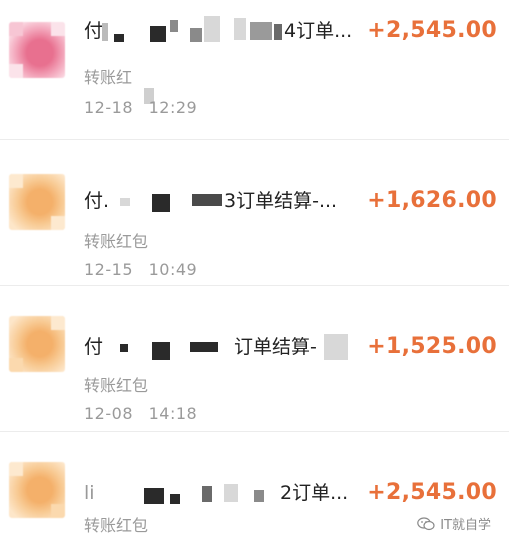 Image resolution: width=509 pixels, height=543 pixels. What do you see at coordinates (97, 201) in the screenshot?
I see `title-visible-start: 付.` at bounding box center [97, 201].